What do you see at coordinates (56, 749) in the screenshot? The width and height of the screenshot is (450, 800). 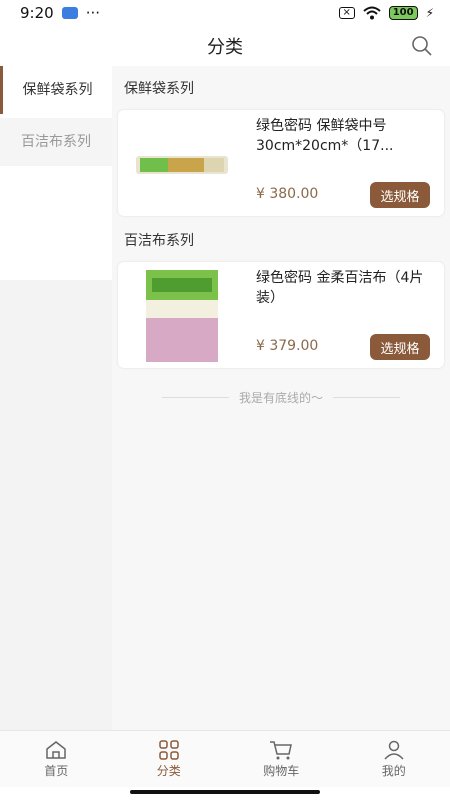 I see `home-icon` at bounding box center [56, 749].